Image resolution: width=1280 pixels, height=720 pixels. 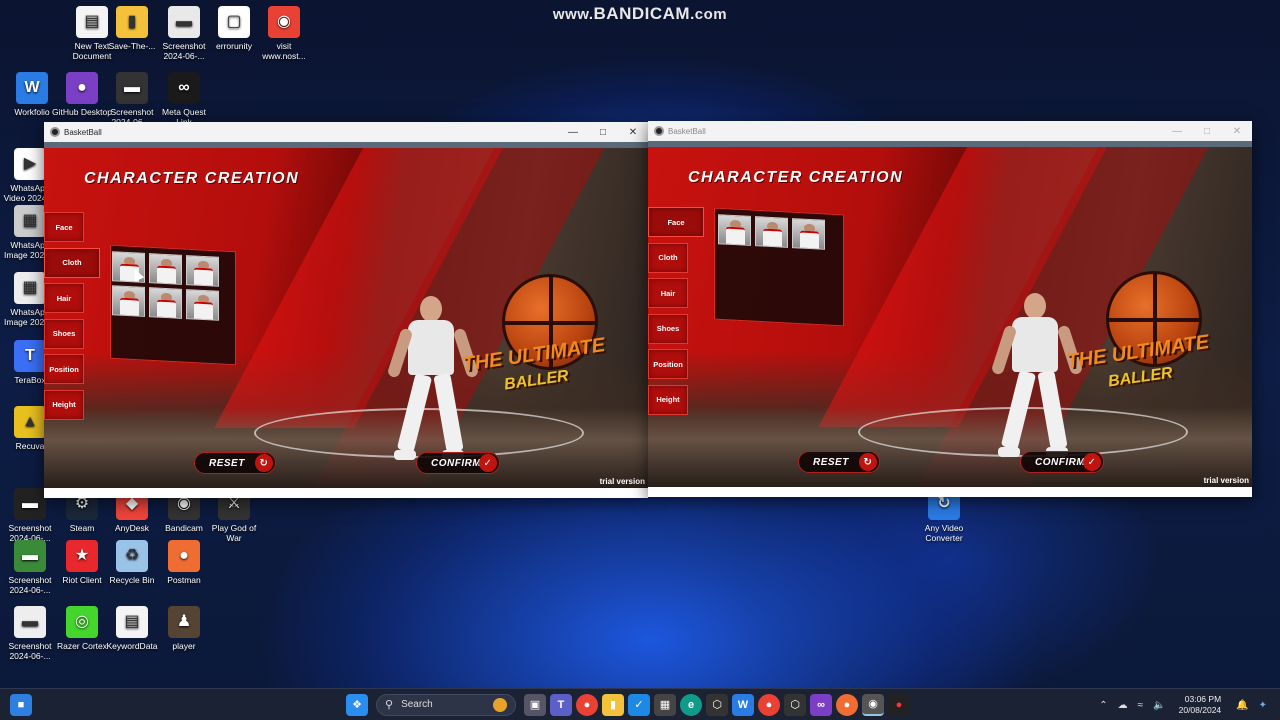 I want to click on image-icon: ▦, so click(x=30, y=288).